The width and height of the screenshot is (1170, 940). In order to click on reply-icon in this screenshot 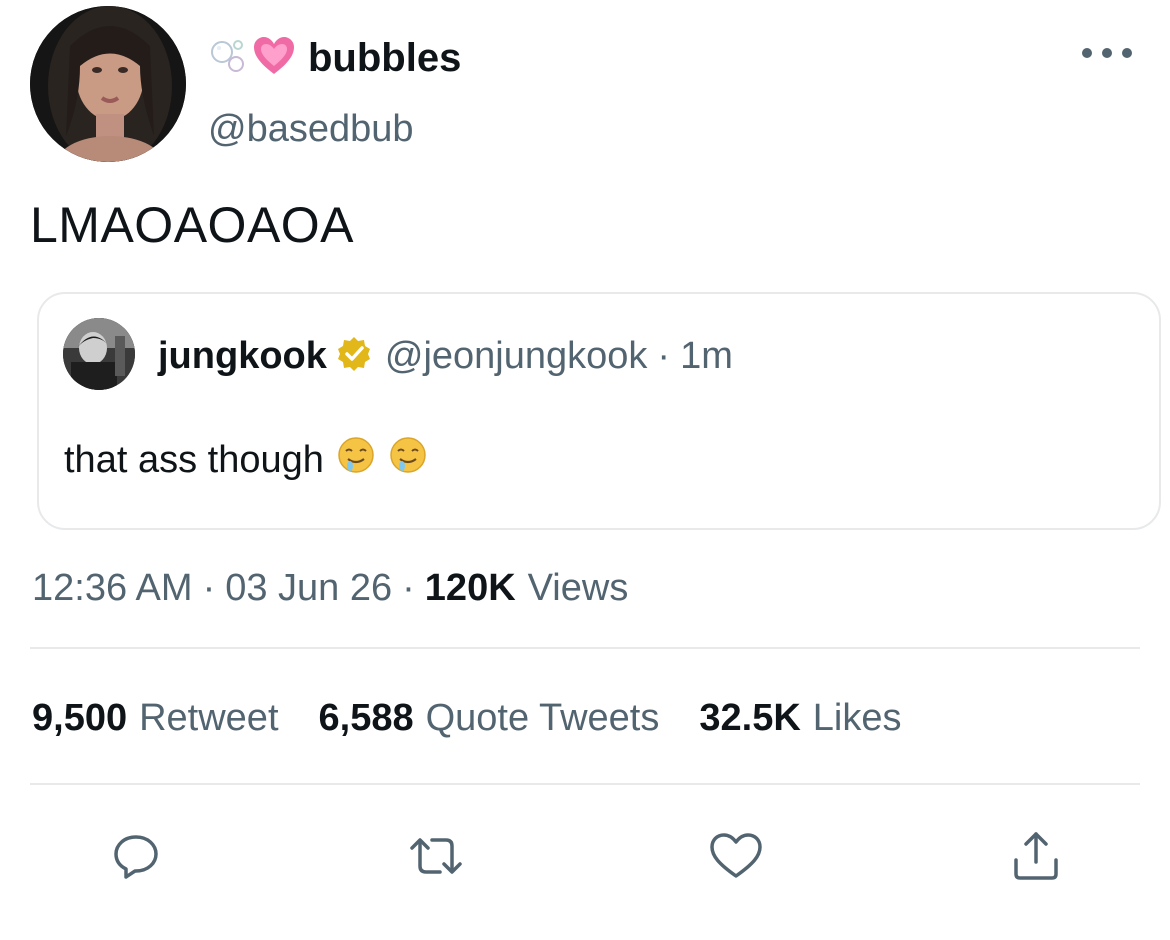, I will do `click(136, 856)`.